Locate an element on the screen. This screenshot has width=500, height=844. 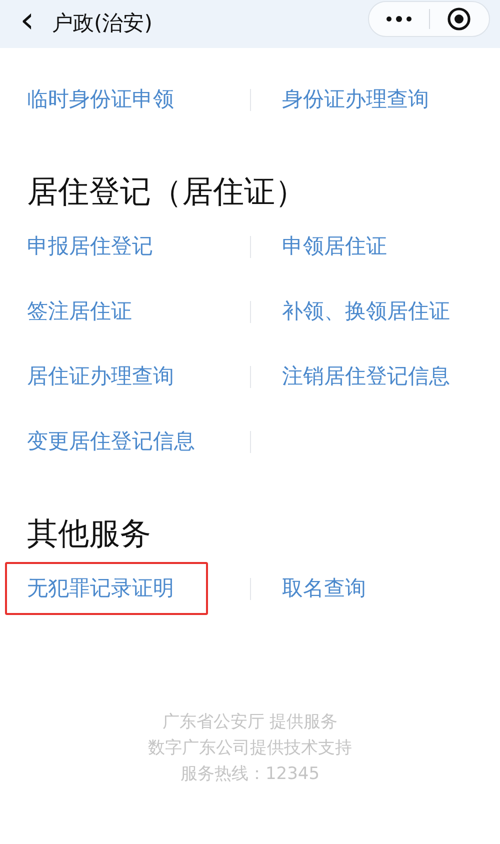
service-link: 签注居住证 is located at coordinates (85, 311).